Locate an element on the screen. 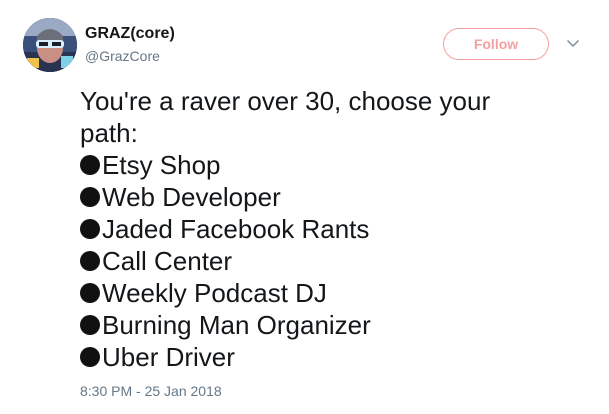  more-options-button is located at coordinates (573, 44).